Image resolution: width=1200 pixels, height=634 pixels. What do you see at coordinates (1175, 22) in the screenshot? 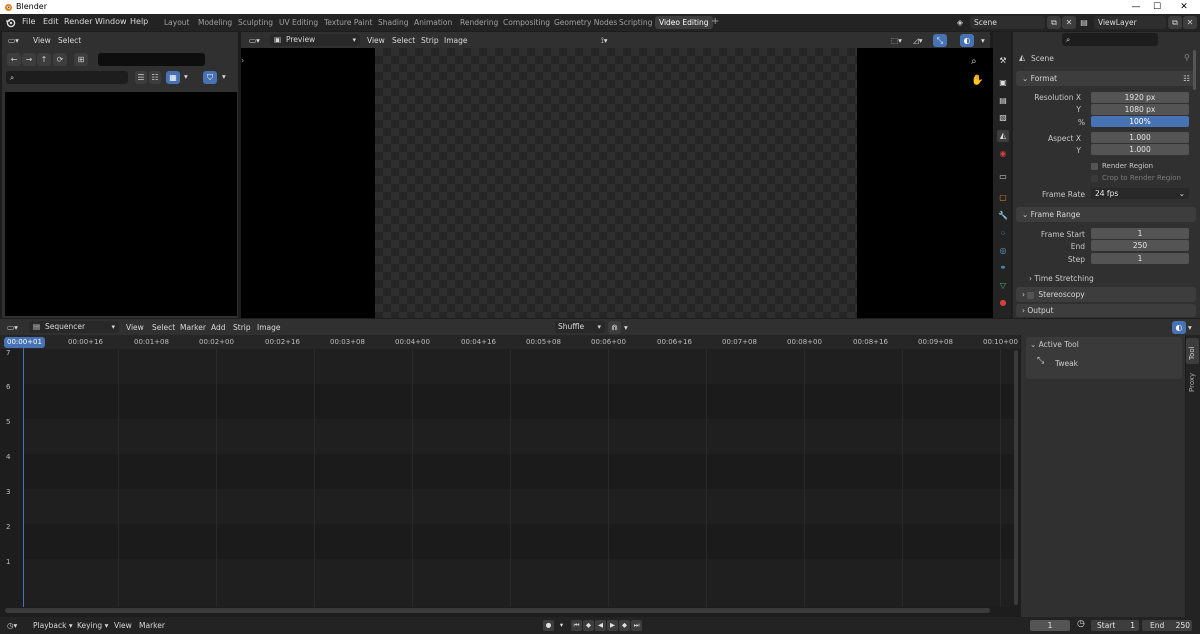
I see `new-view-layer-icon: ⧉` at bounding box center [1175, 22].